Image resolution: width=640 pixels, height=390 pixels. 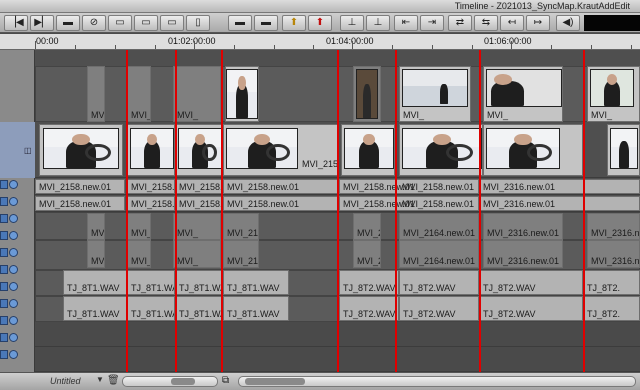 What do you see at coordinates (486, 23) in the screenshot?
I see `nudge-icon: ⇆` at bounding box center [486, 23].